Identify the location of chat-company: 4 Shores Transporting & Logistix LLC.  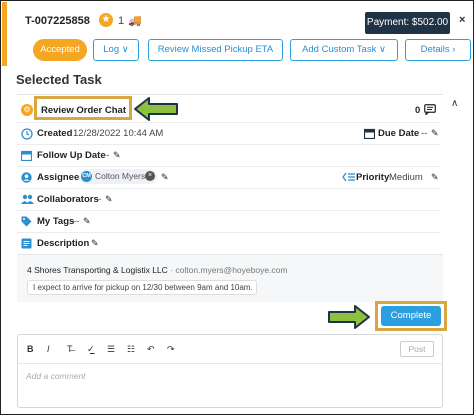
(97, 270).